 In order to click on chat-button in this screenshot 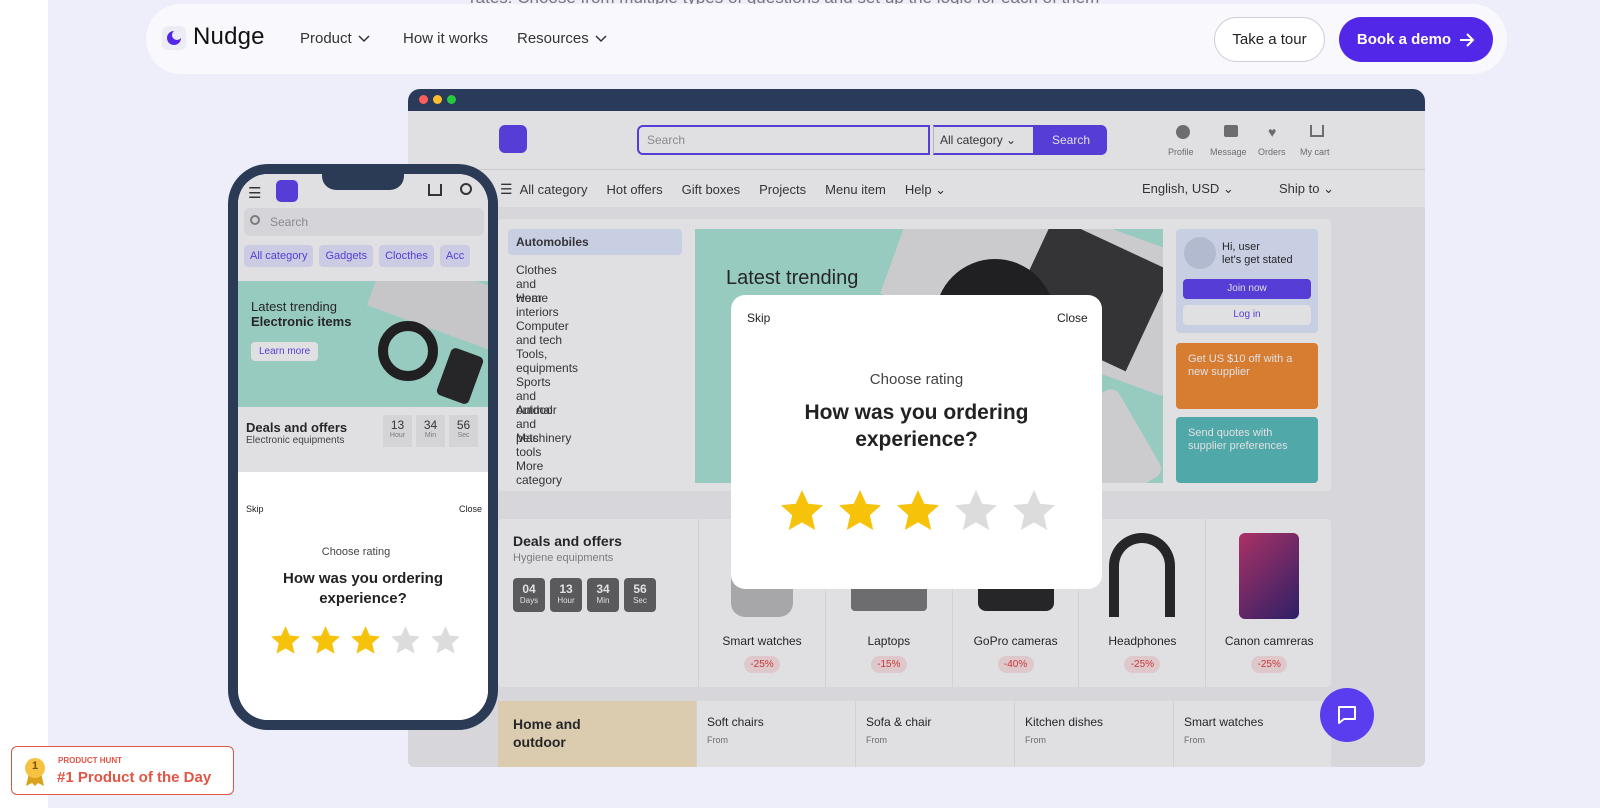, I will do `click(1347, 715)`.